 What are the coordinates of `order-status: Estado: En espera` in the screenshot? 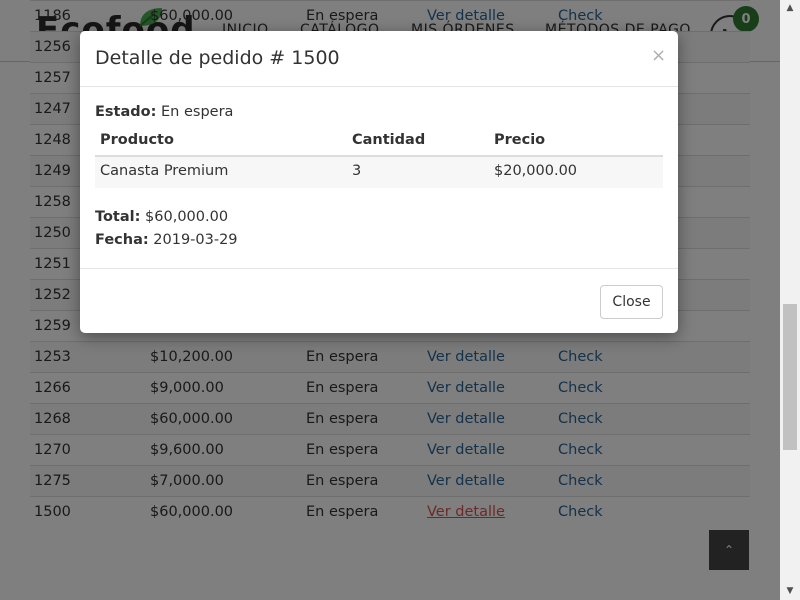 It's located at (164, 112).